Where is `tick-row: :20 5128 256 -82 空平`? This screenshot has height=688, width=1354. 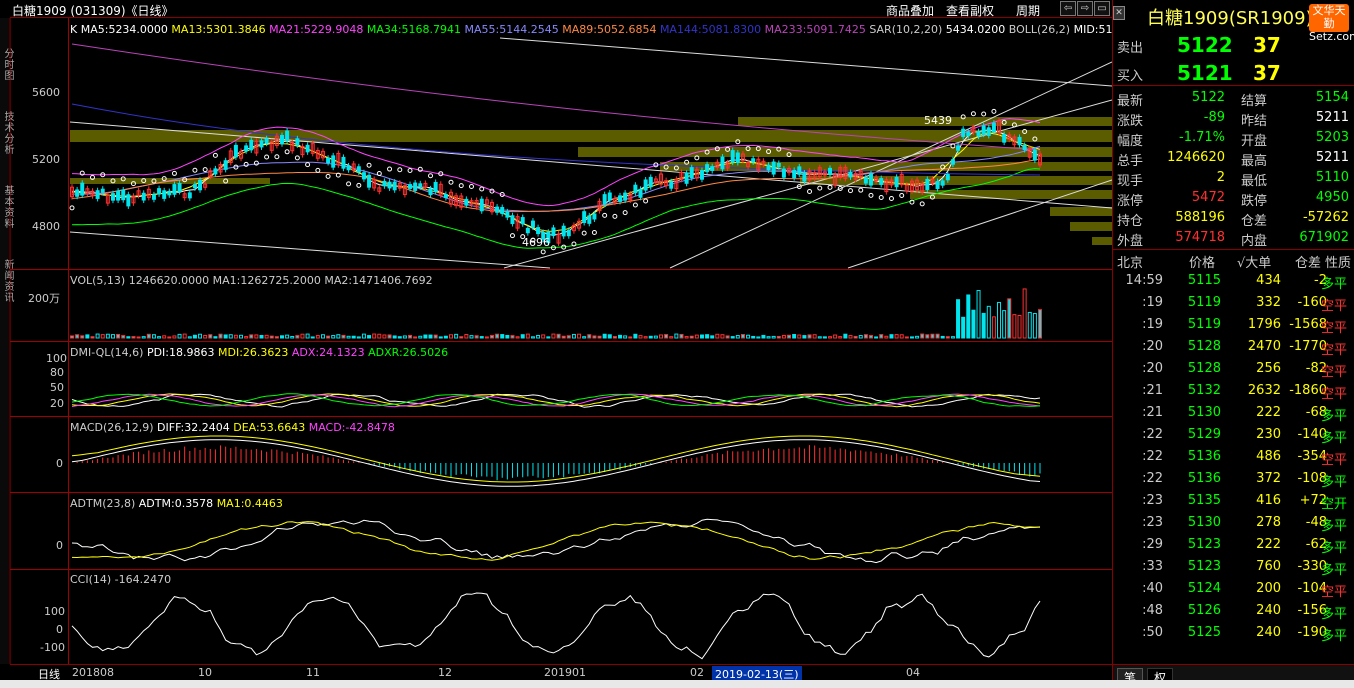 tick-row: :20 5128 256 -82 空平 is located at coordinates (1233, 369).